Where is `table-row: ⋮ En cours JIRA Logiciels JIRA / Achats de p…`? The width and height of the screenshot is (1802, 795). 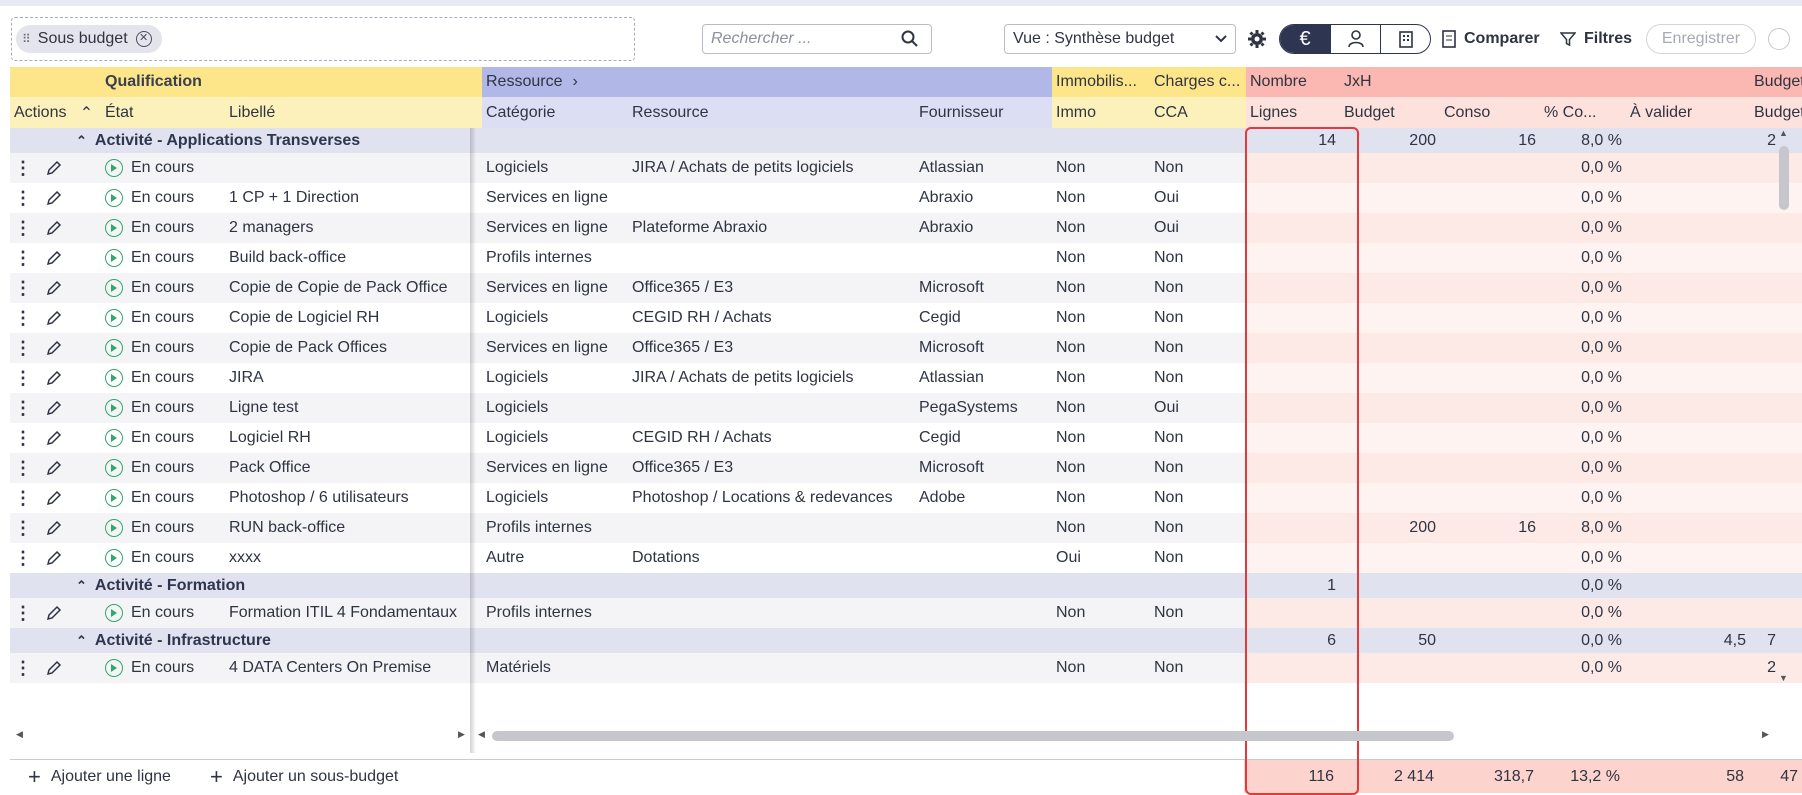 table-row: ⋮ En cours JIRA Logiciels JIRA / Achats de p… is located at coordinates (906, 378).